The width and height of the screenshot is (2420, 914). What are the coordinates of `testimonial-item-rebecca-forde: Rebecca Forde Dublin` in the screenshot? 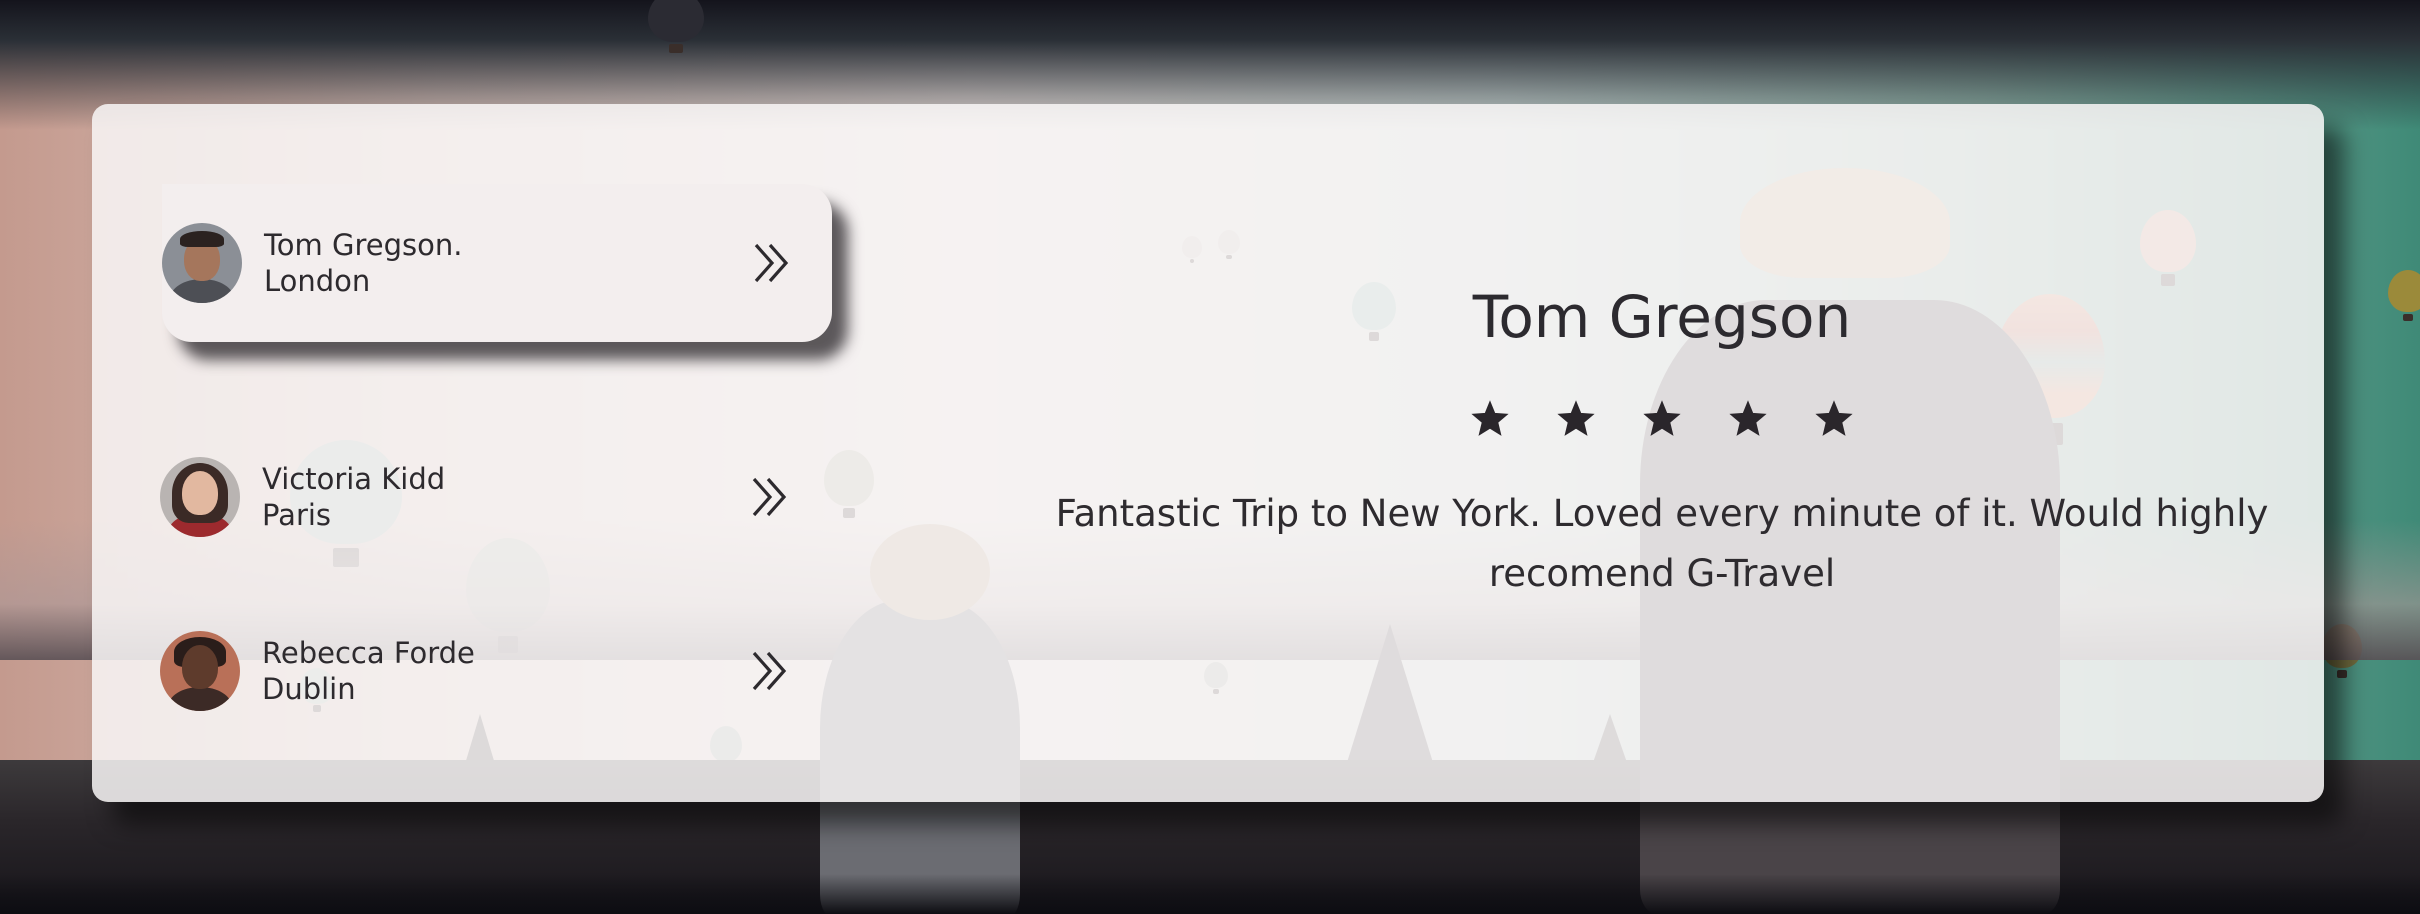 It's located at (495, 671).